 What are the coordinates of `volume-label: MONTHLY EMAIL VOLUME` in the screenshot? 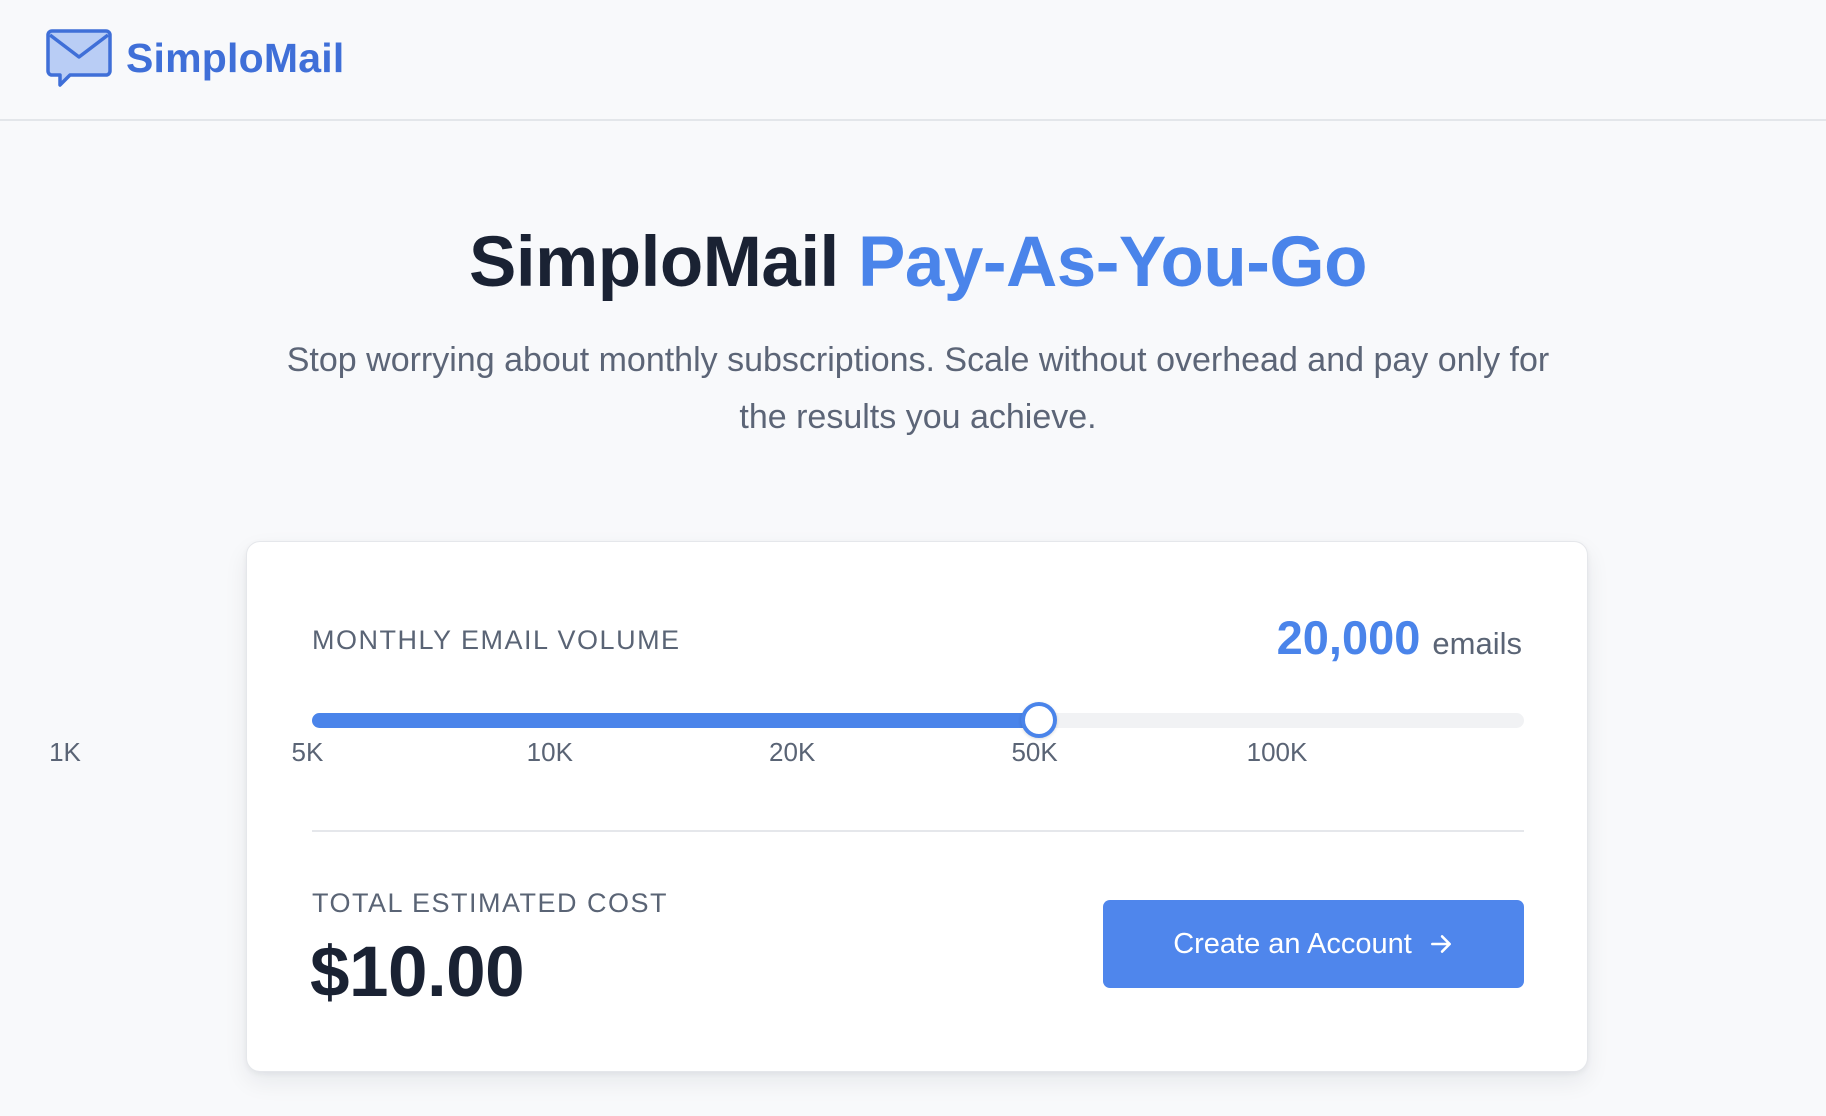 It's located at (496, 640).